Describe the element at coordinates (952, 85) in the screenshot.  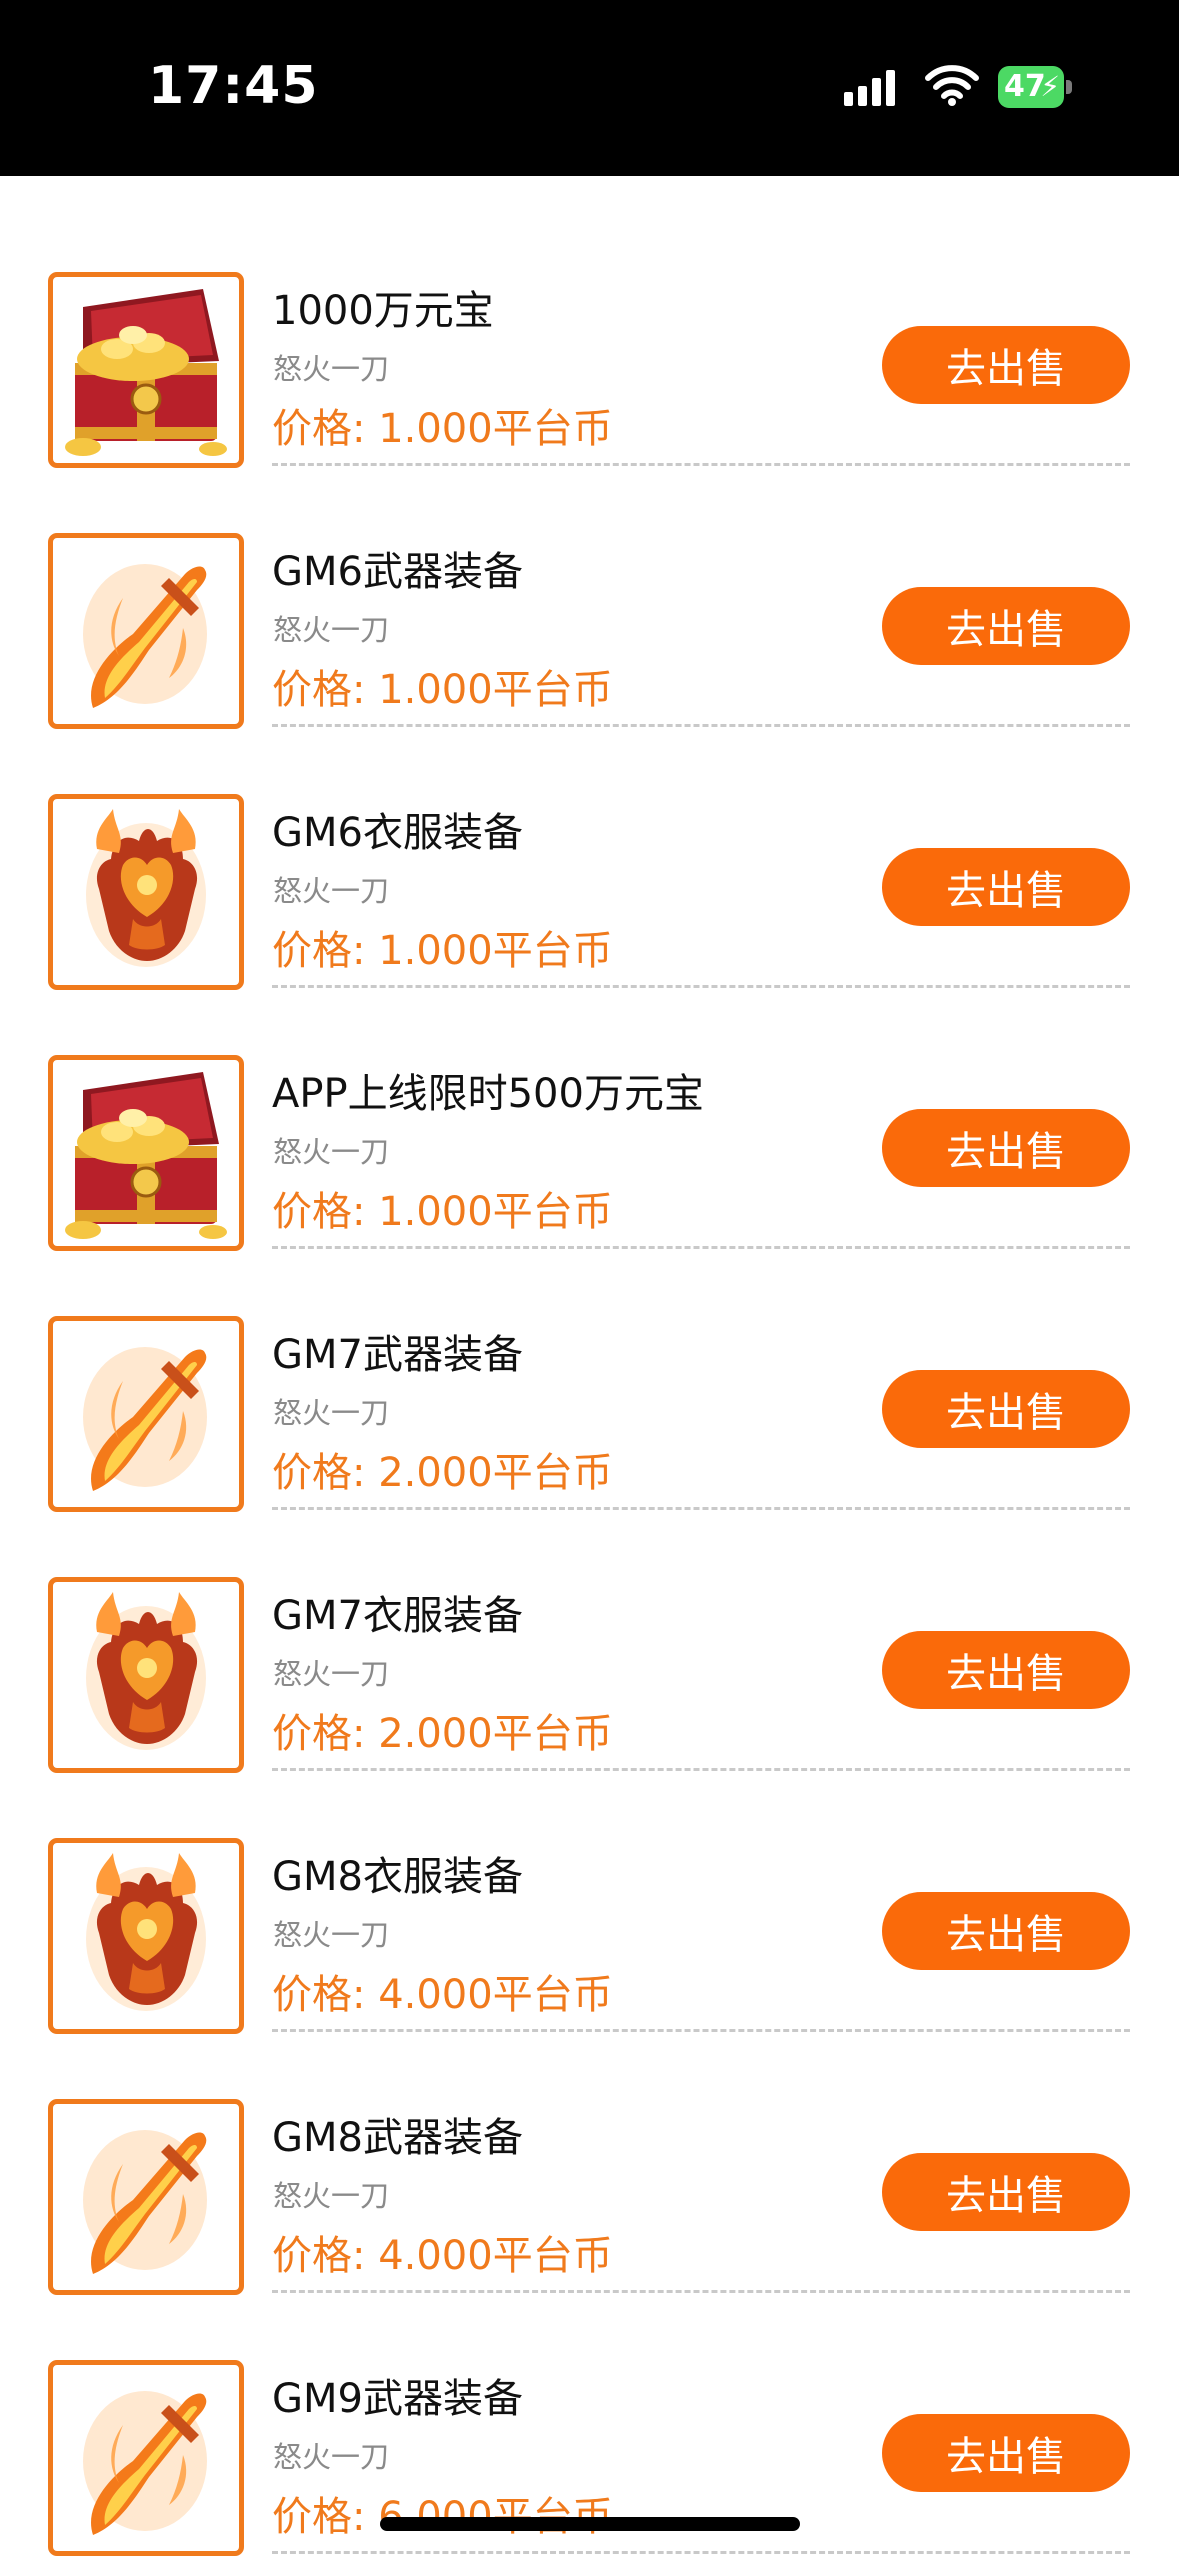
I see `wifi-icon` at that location.